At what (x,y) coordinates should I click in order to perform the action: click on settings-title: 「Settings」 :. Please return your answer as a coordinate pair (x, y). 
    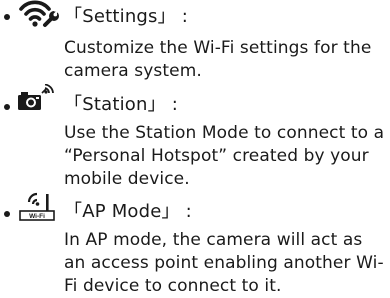
    Looking at the image, I should click on (126, 16).